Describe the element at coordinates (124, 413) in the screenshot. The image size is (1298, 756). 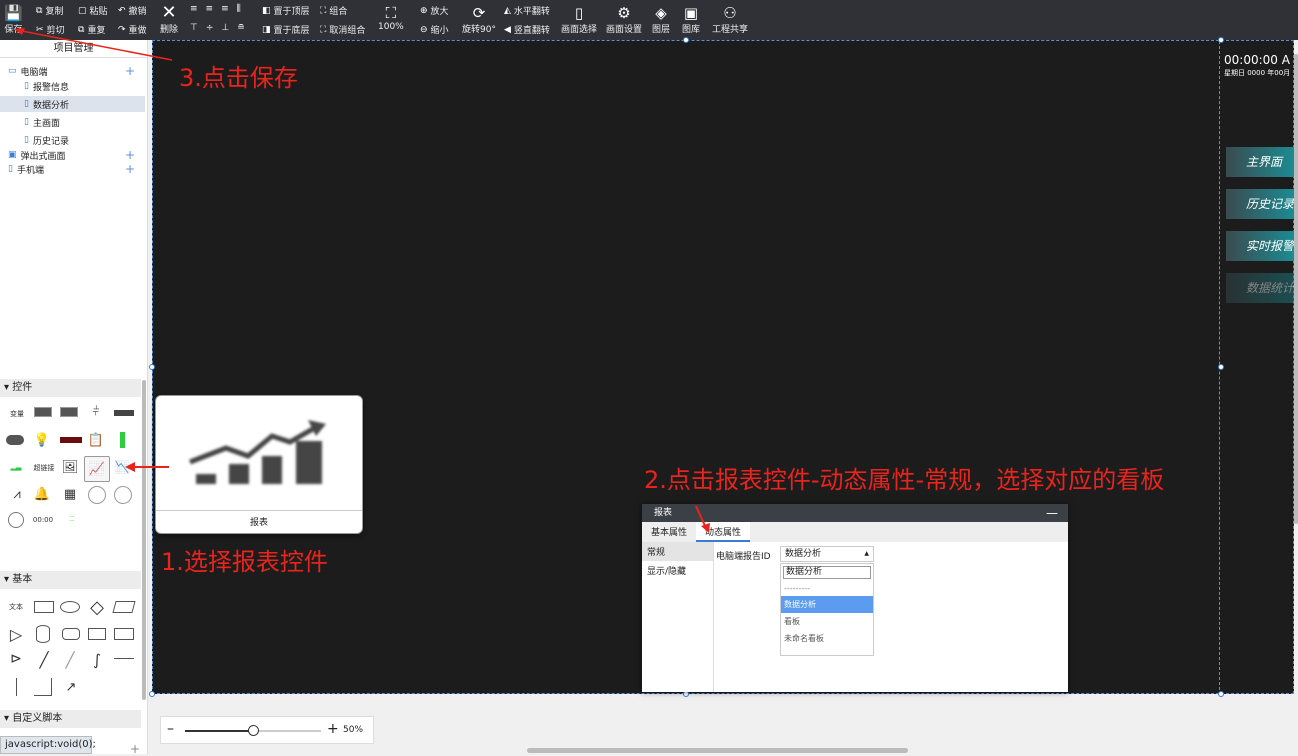
I see `control-bar` at that location.